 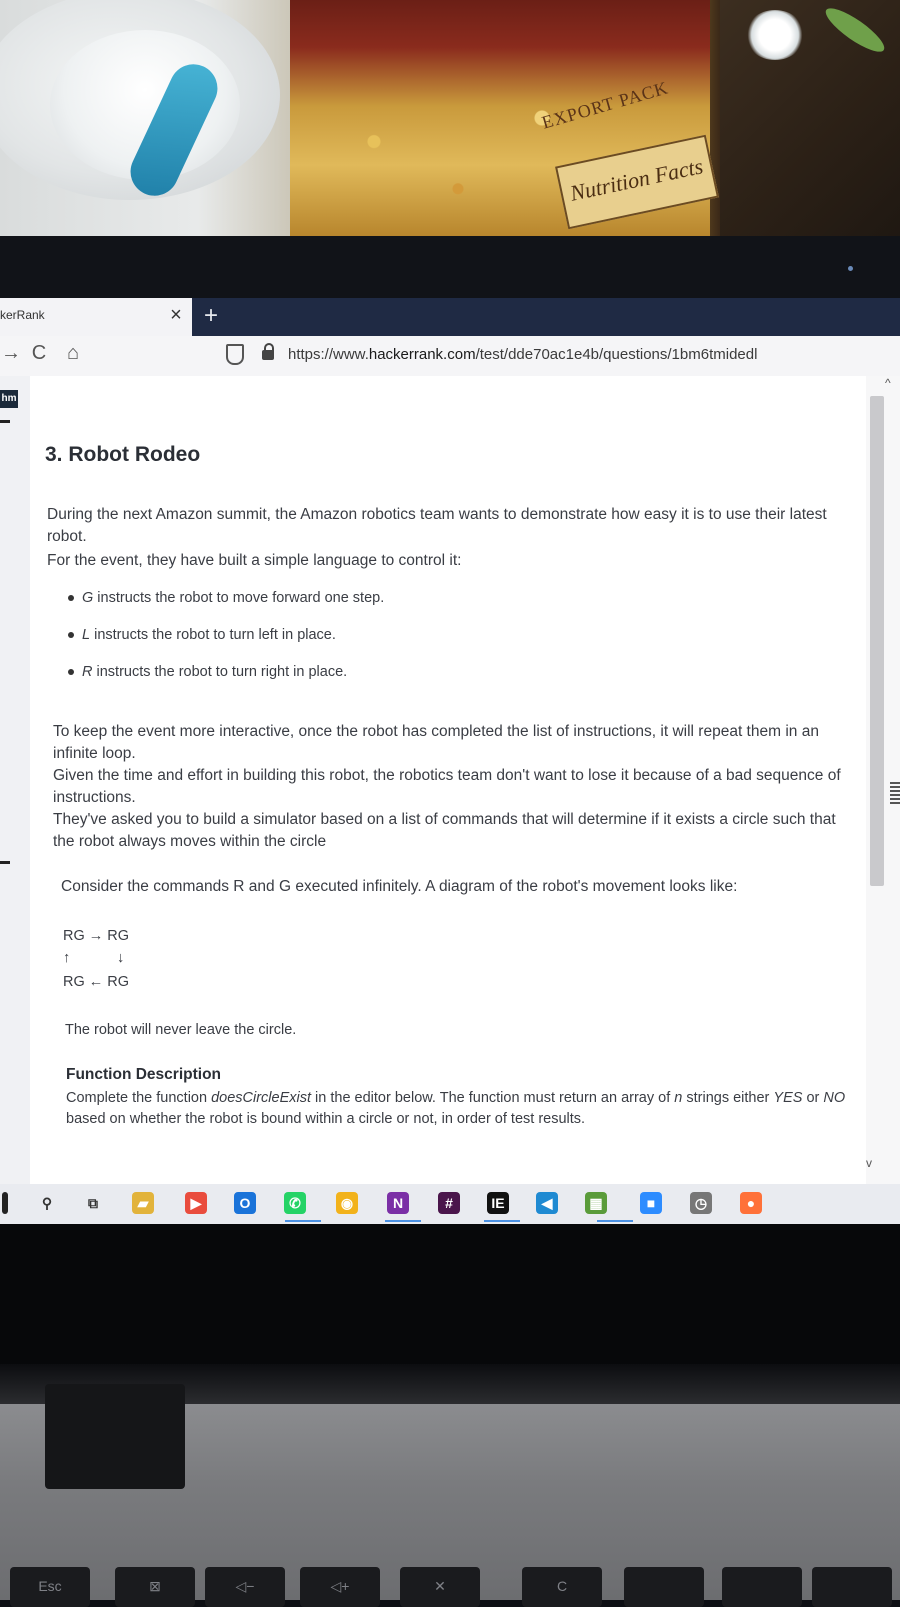 I want to click on flower, so click(x=775, y=35).